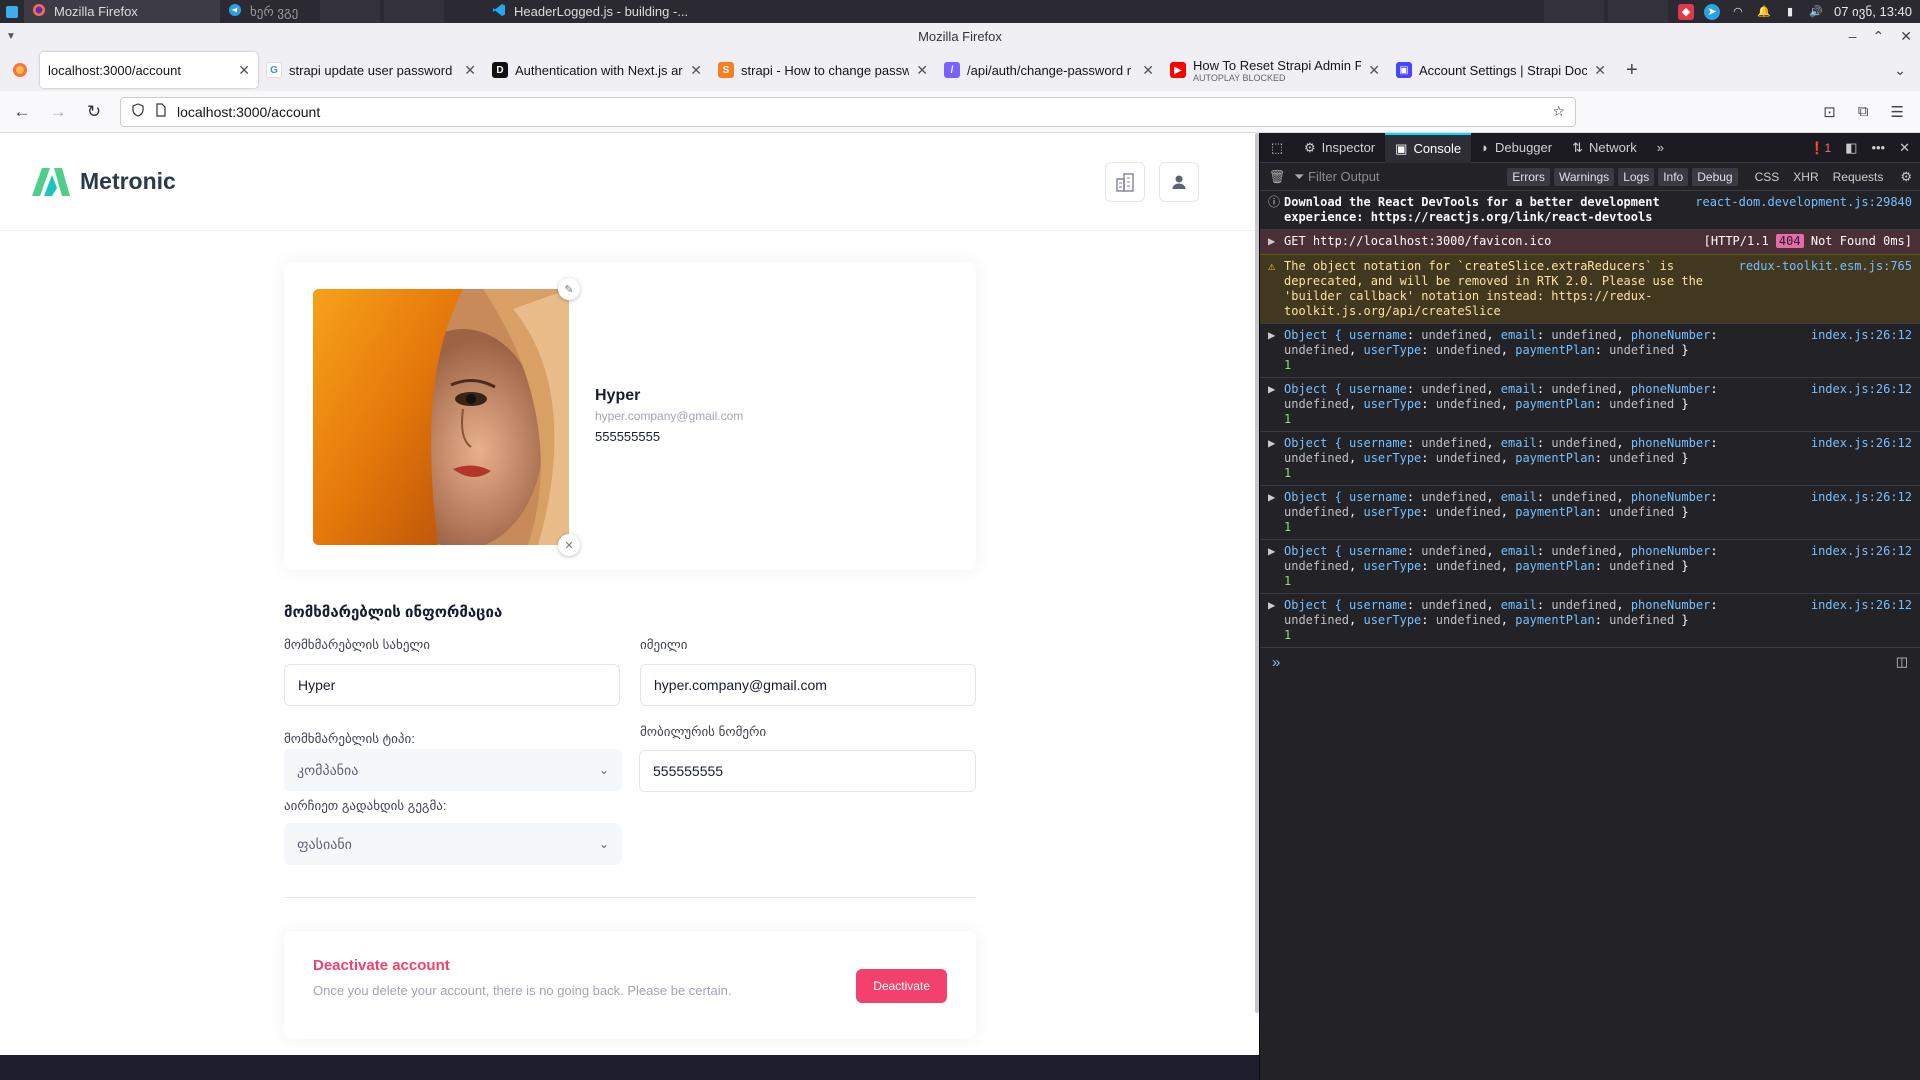 The width and height of the screenshot is (1920, 1080). Describe the element at coordinates (808, 685) in the screenshot. I see `email-input: hyper.company@gmail.com` at that location.